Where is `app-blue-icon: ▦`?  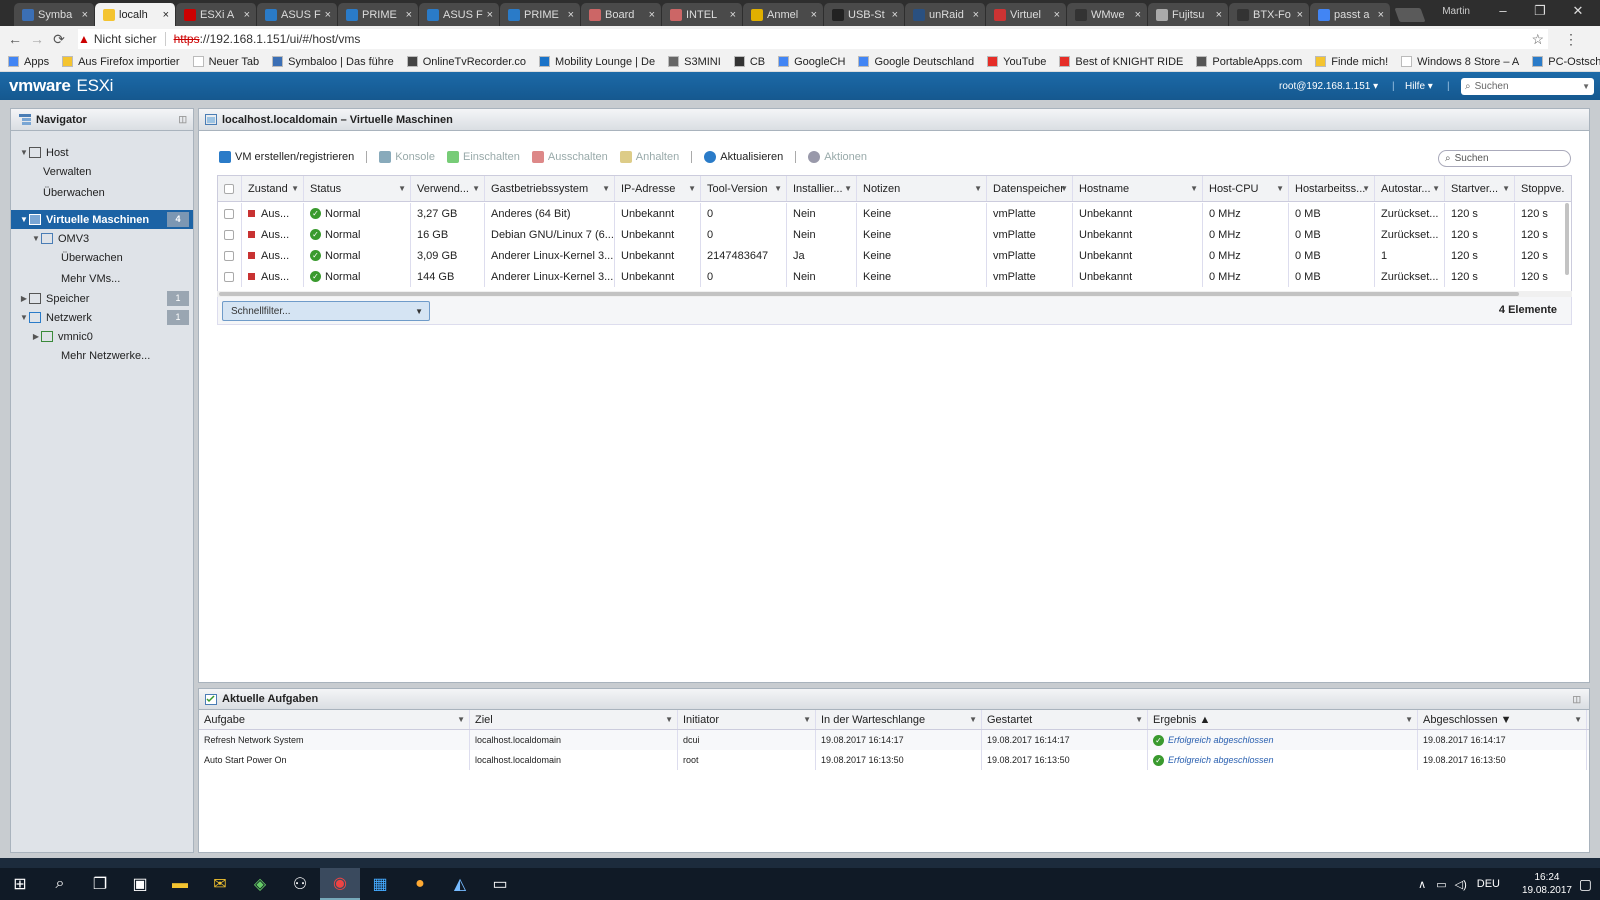
app-blue-icon: ▦ is located at coordinates (380, 884).